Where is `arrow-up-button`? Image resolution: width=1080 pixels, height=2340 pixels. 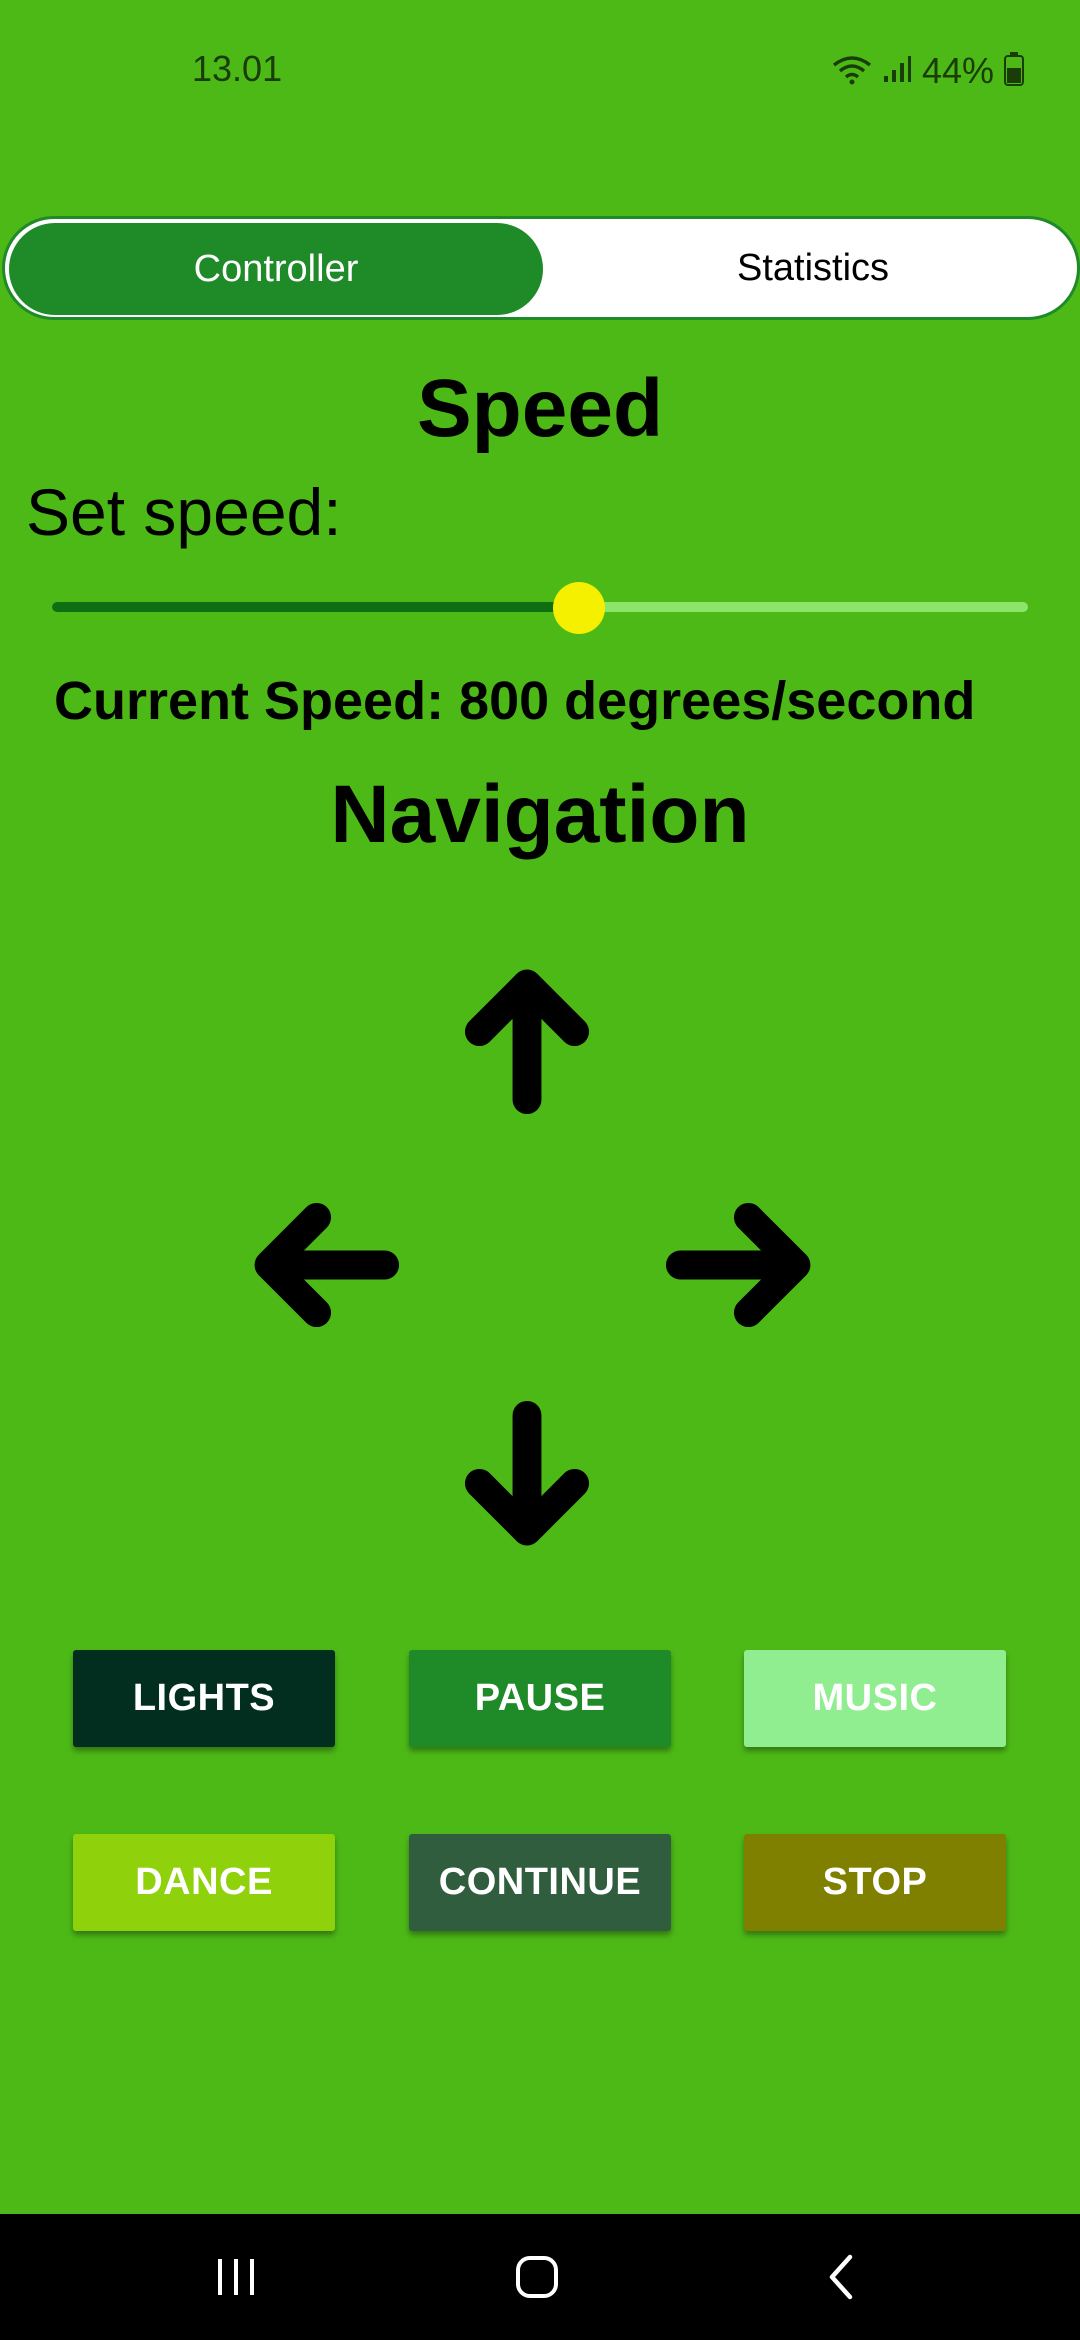 arrow-up-button is located at coordinates (527, 1035).